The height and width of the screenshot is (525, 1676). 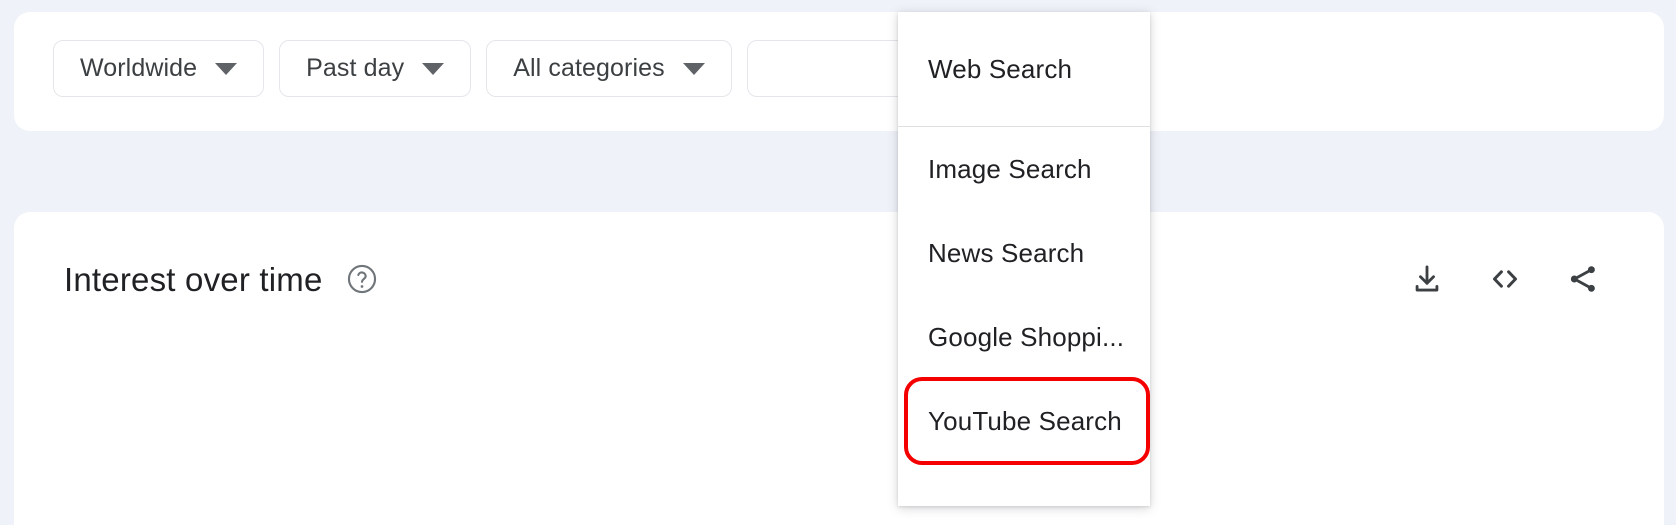 I want to click on dropdown-item-youtube-search: YouTube Search, so click(x=1027, y=421).